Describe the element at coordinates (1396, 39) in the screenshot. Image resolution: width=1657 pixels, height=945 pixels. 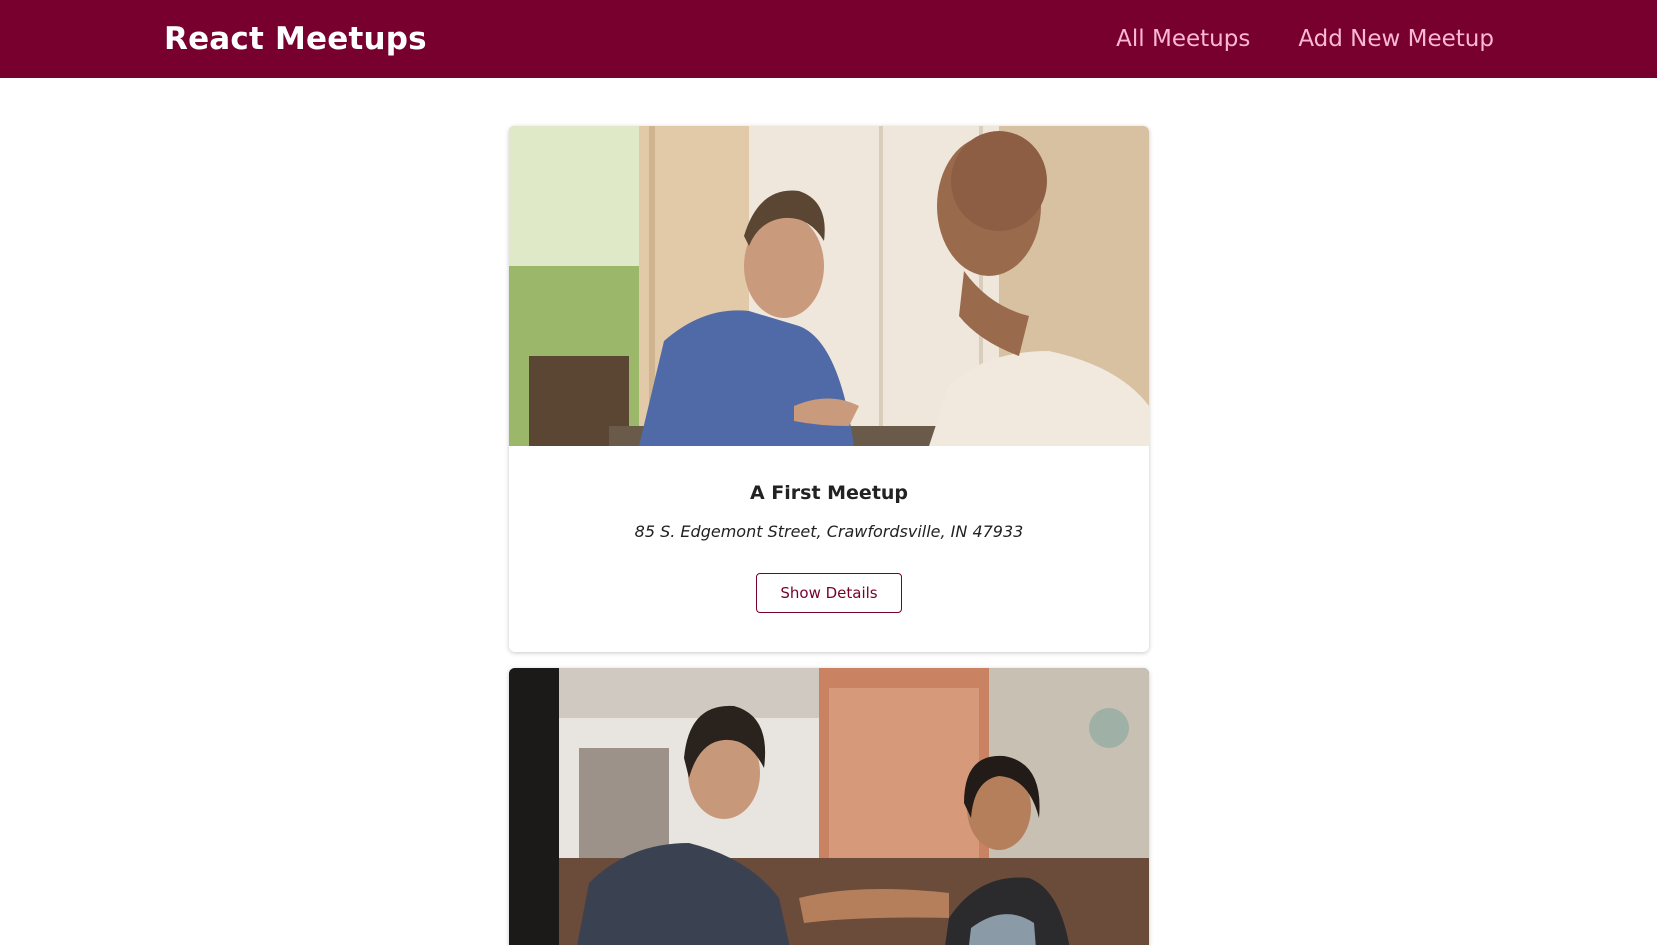
I see `nav-add-new-meetup: Add New Meetup` at that location.